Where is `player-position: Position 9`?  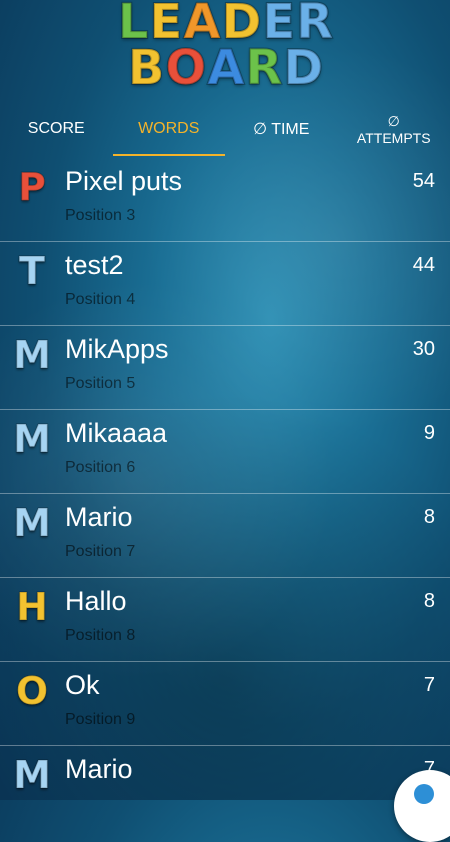 player-position: Position 9 is located at coordinates (100, 720).